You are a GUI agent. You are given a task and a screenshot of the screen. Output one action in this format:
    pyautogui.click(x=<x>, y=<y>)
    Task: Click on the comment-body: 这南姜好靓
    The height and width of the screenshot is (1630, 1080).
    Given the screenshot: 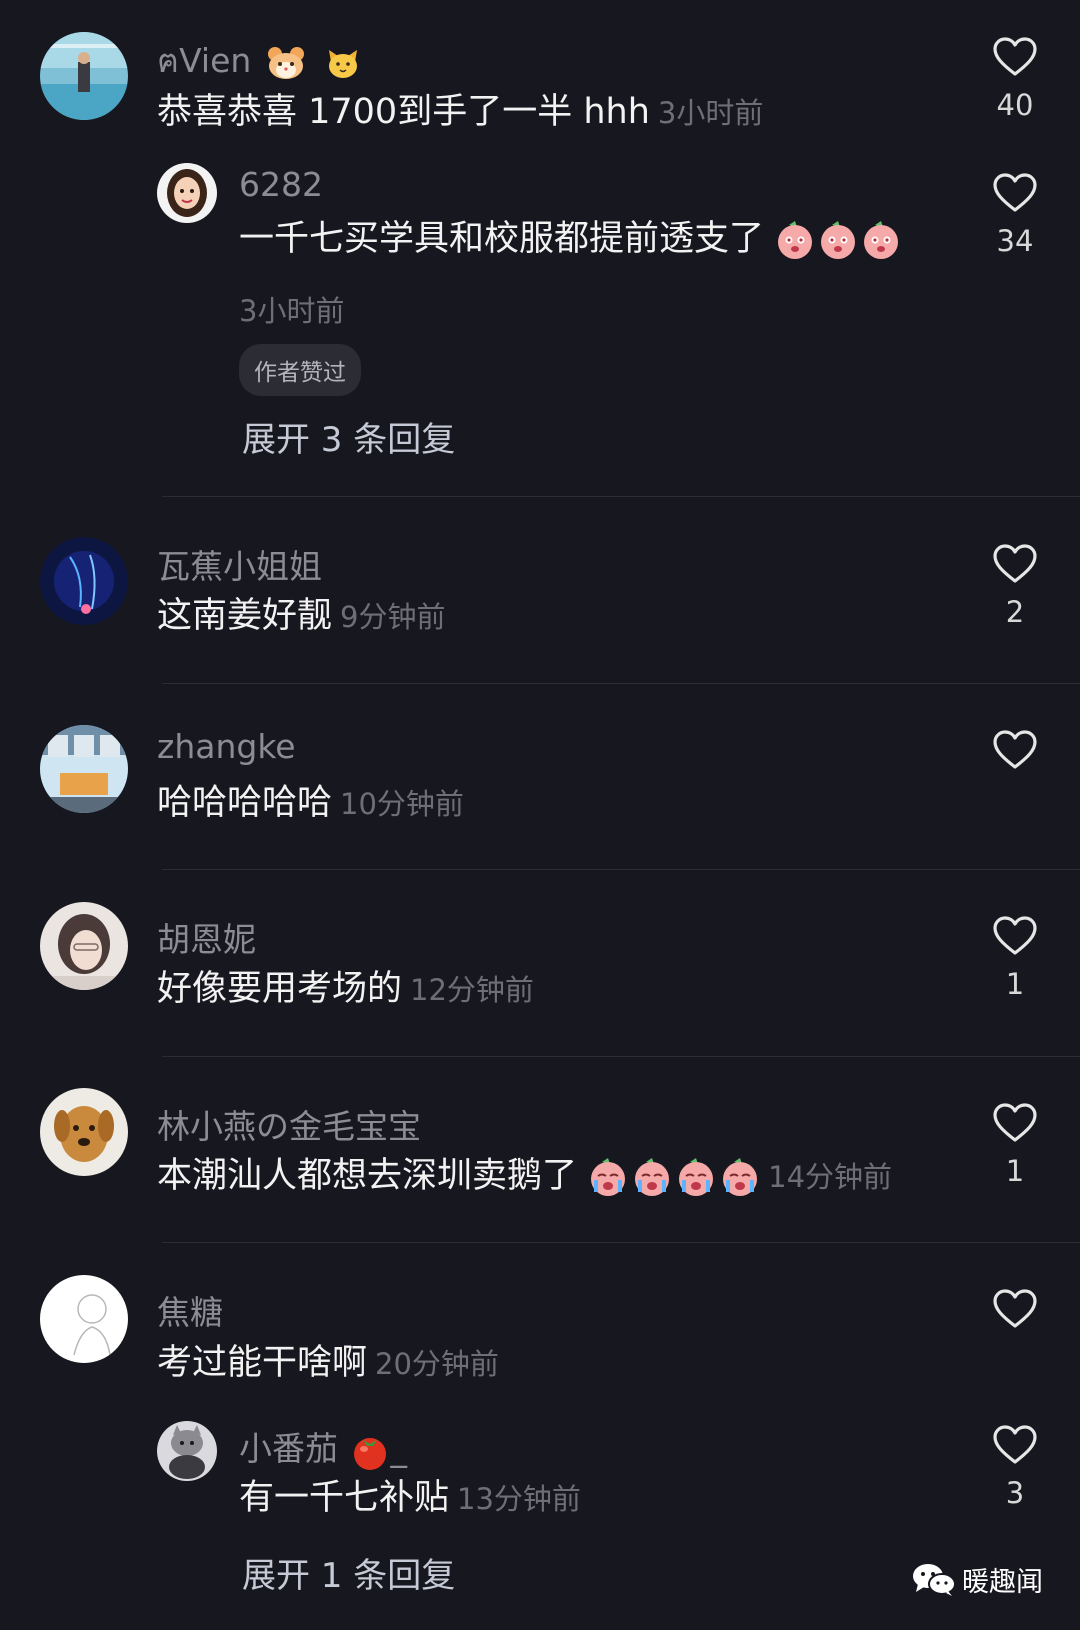 What is the action you would take?
    pyautogui.click(x=245, y=616)
    